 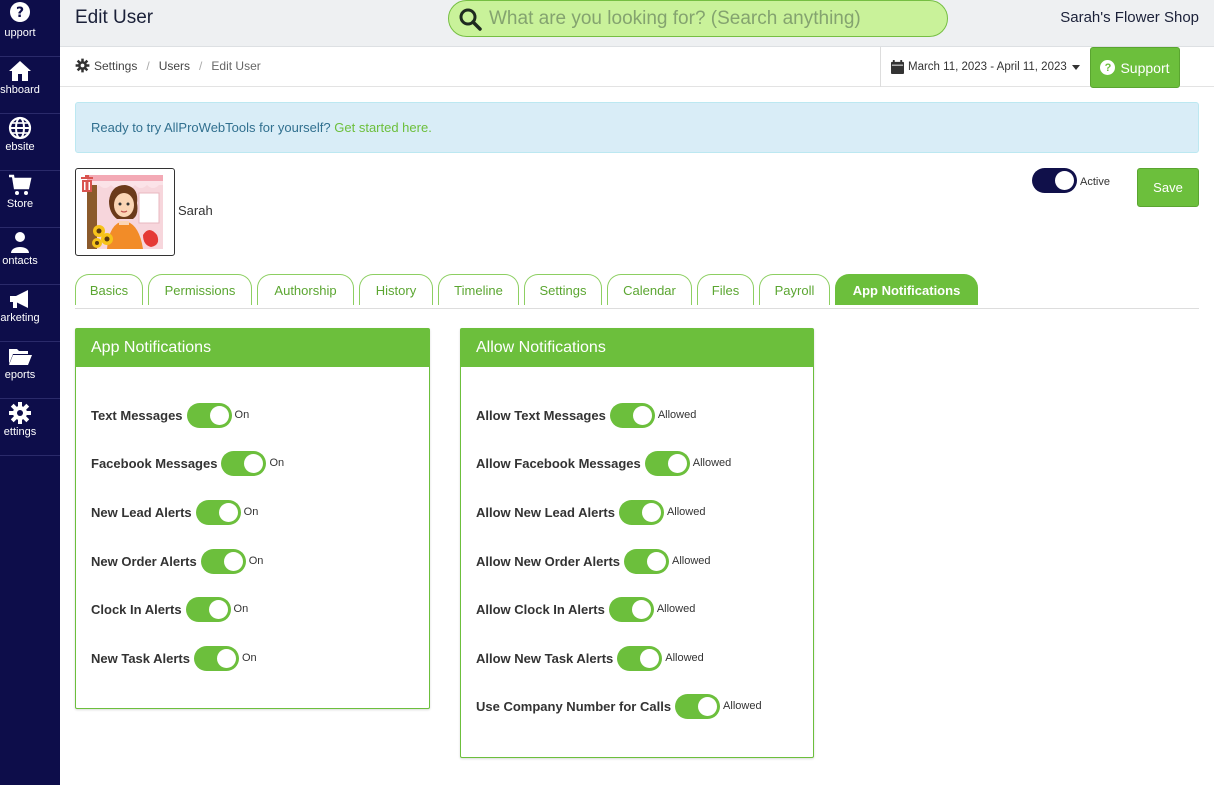 I want to click on breadcrumb-settings: Settings, so click(x=115, y=66).